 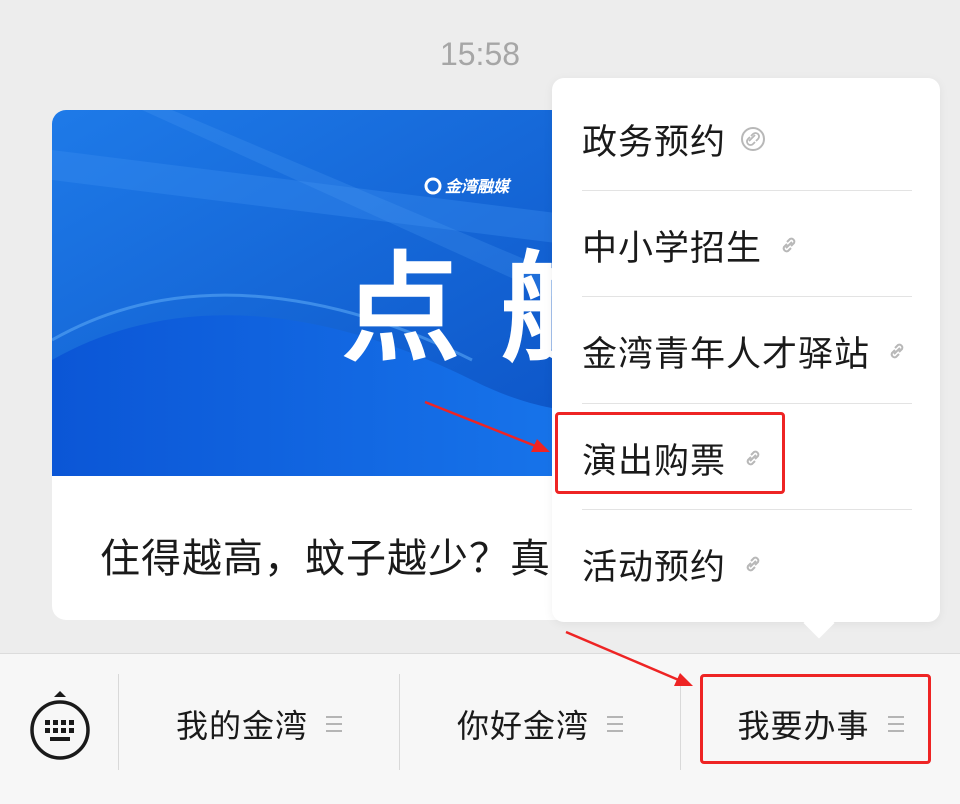 I want to click on keyboard-icon, so click(x=60, y=726).